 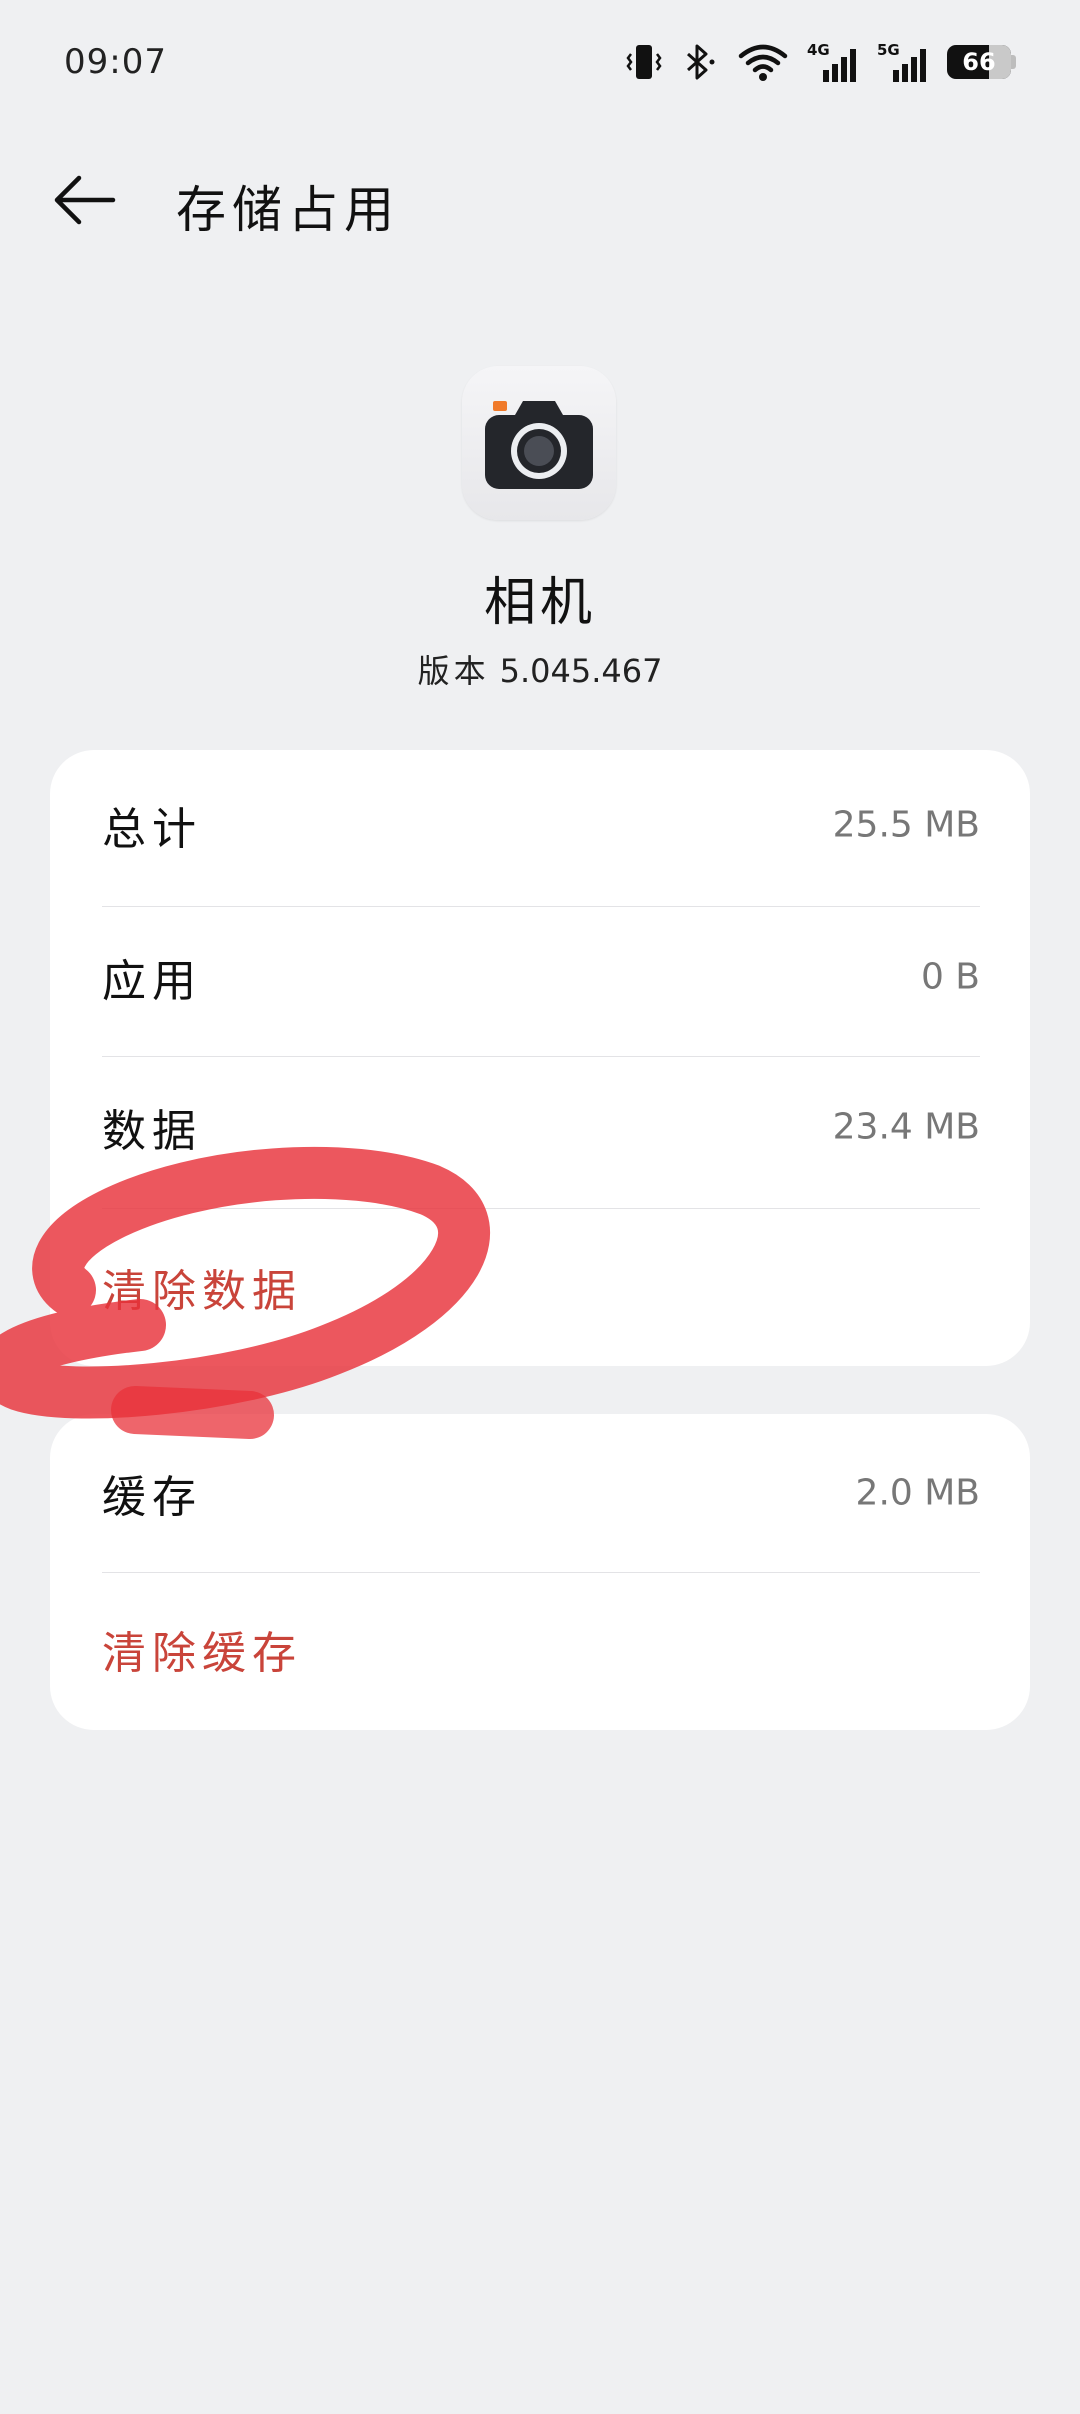 I want to click on total-value: 25.5 MB, so click(x=906, y=825).